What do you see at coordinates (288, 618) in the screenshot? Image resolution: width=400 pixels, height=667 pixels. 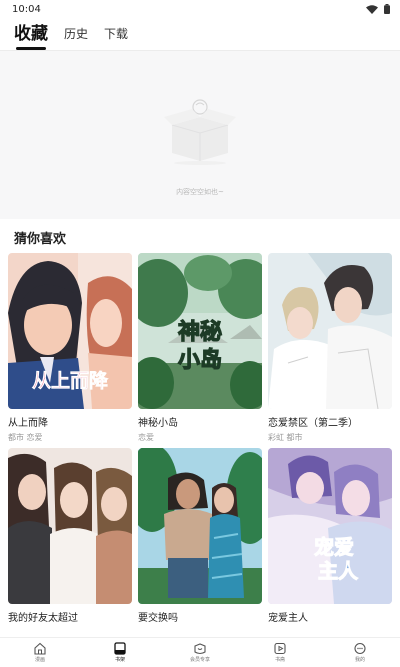 I see `comic-title: 宠爱主人` at bounding box center [288, 618].